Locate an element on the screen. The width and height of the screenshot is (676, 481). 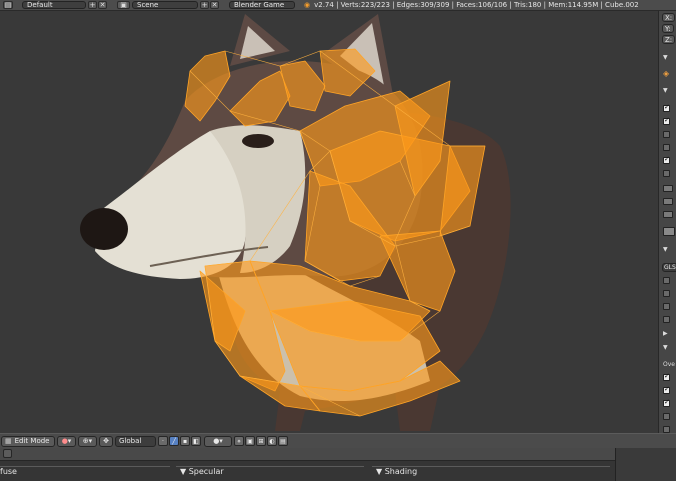
viewport-shading-selector: ● ▾ is located at coordinates (66, 441).